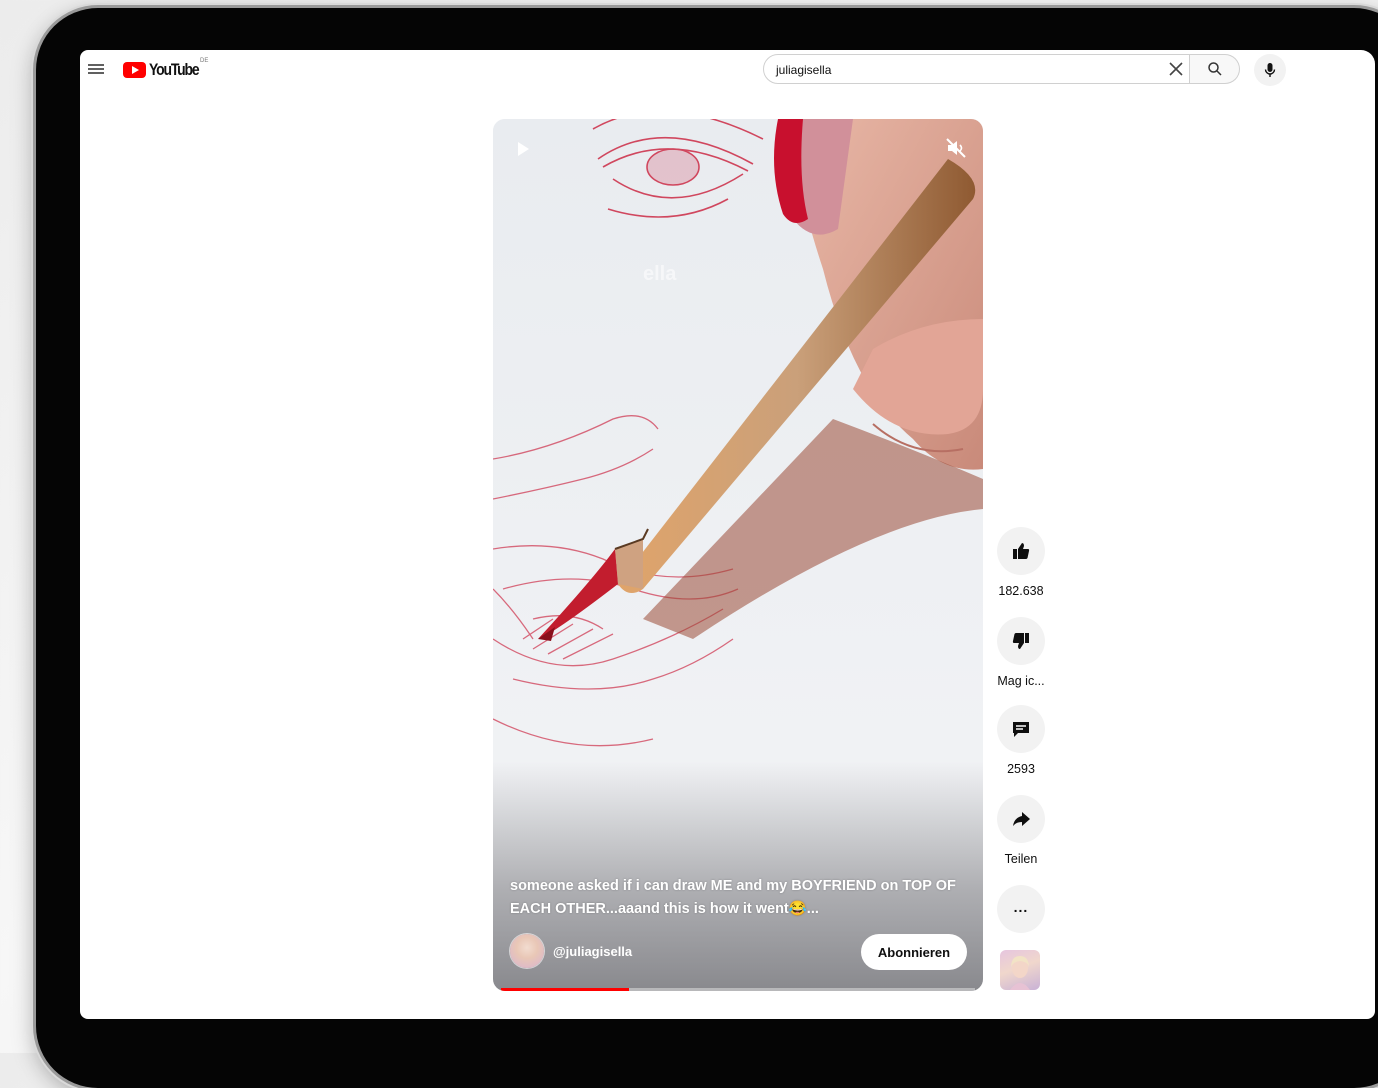 This screenshot has height=1088, width=1378. I want to click on share-icon, so click(1021, 819).